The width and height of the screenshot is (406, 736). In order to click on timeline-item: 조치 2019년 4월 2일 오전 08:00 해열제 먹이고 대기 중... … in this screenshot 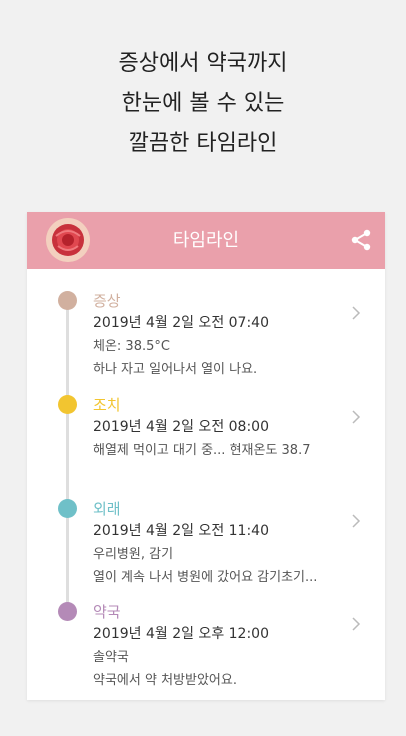, I will do `click(206, 443)`.